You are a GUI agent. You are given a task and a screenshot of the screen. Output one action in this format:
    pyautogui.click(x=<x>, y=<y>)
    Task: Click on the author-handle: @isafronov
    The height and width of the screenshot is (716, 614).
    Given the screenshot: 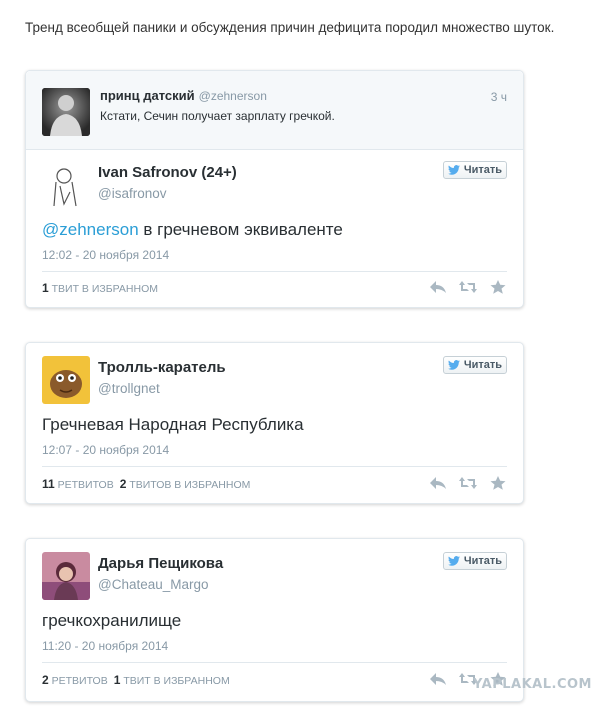 What is the action you would take?
    pyautogui.click(x=132, y=193)
    